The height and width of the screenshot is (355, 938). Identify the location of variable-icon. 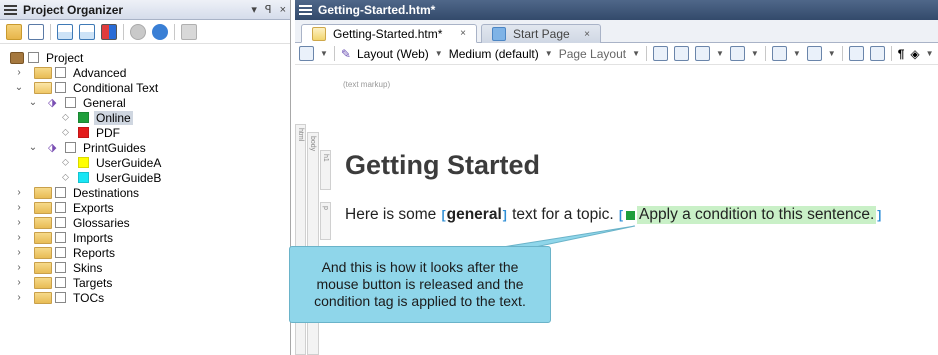
(814, 53).